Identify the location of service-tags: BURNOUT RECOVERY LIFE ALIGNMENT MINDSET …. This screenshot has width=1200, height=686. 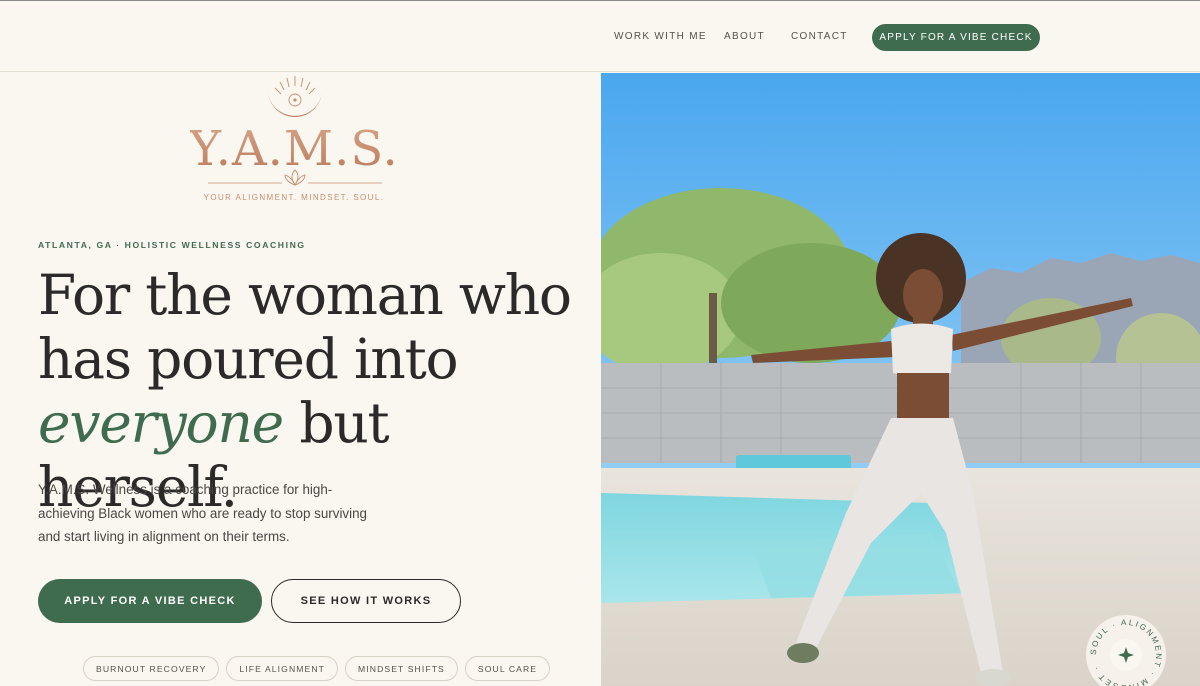
(317, 668).